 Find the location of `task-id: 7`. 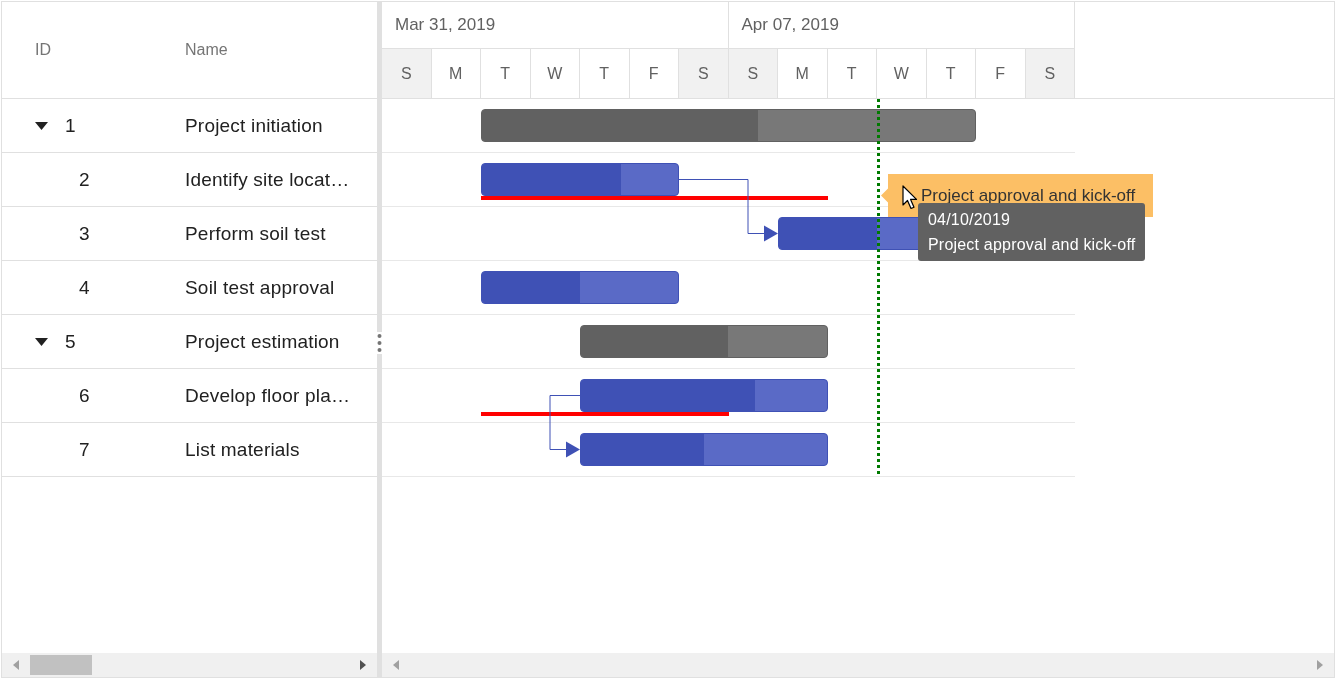

task-id: 7 is located at coordinates (84, 449).